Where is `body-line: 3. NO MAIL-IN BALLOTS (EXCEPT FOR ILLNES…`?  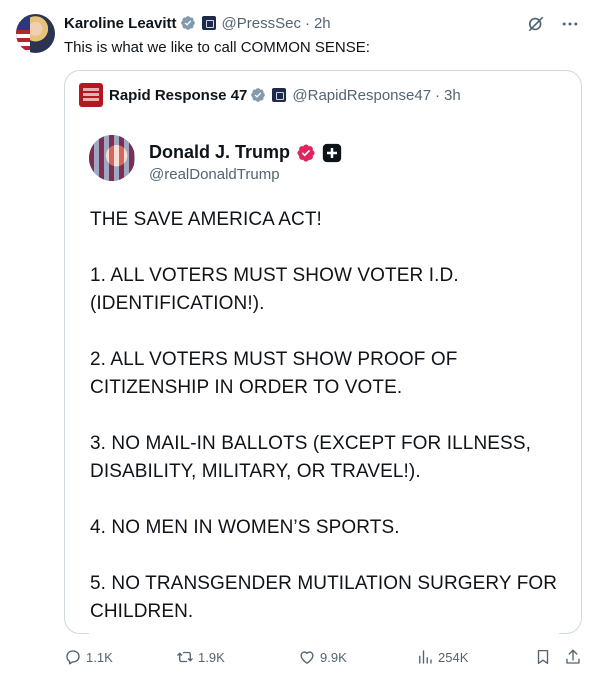
body-line: 3. NO MAIL-IN BALLOTS (EXCEPT FOR ILLNES… is located at coordinates (310, 443).